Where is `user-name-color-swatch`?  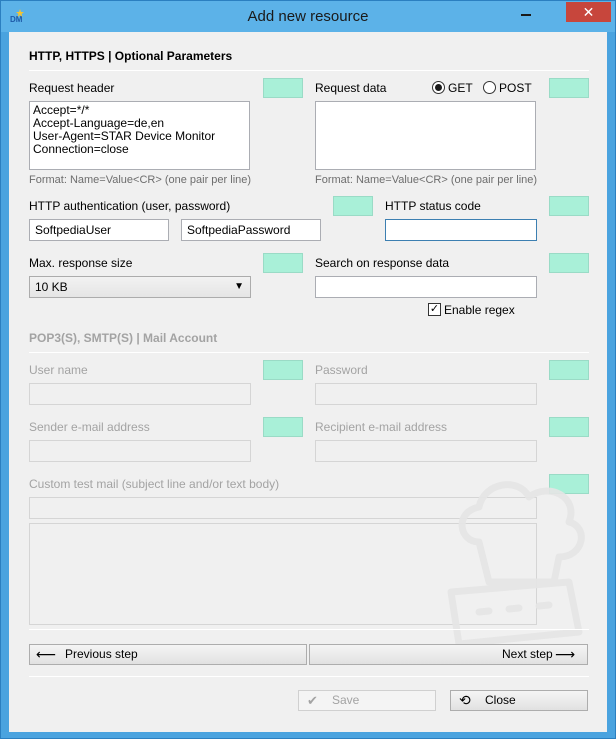
user-name-color-swatch is located at coordinates (283, 370).